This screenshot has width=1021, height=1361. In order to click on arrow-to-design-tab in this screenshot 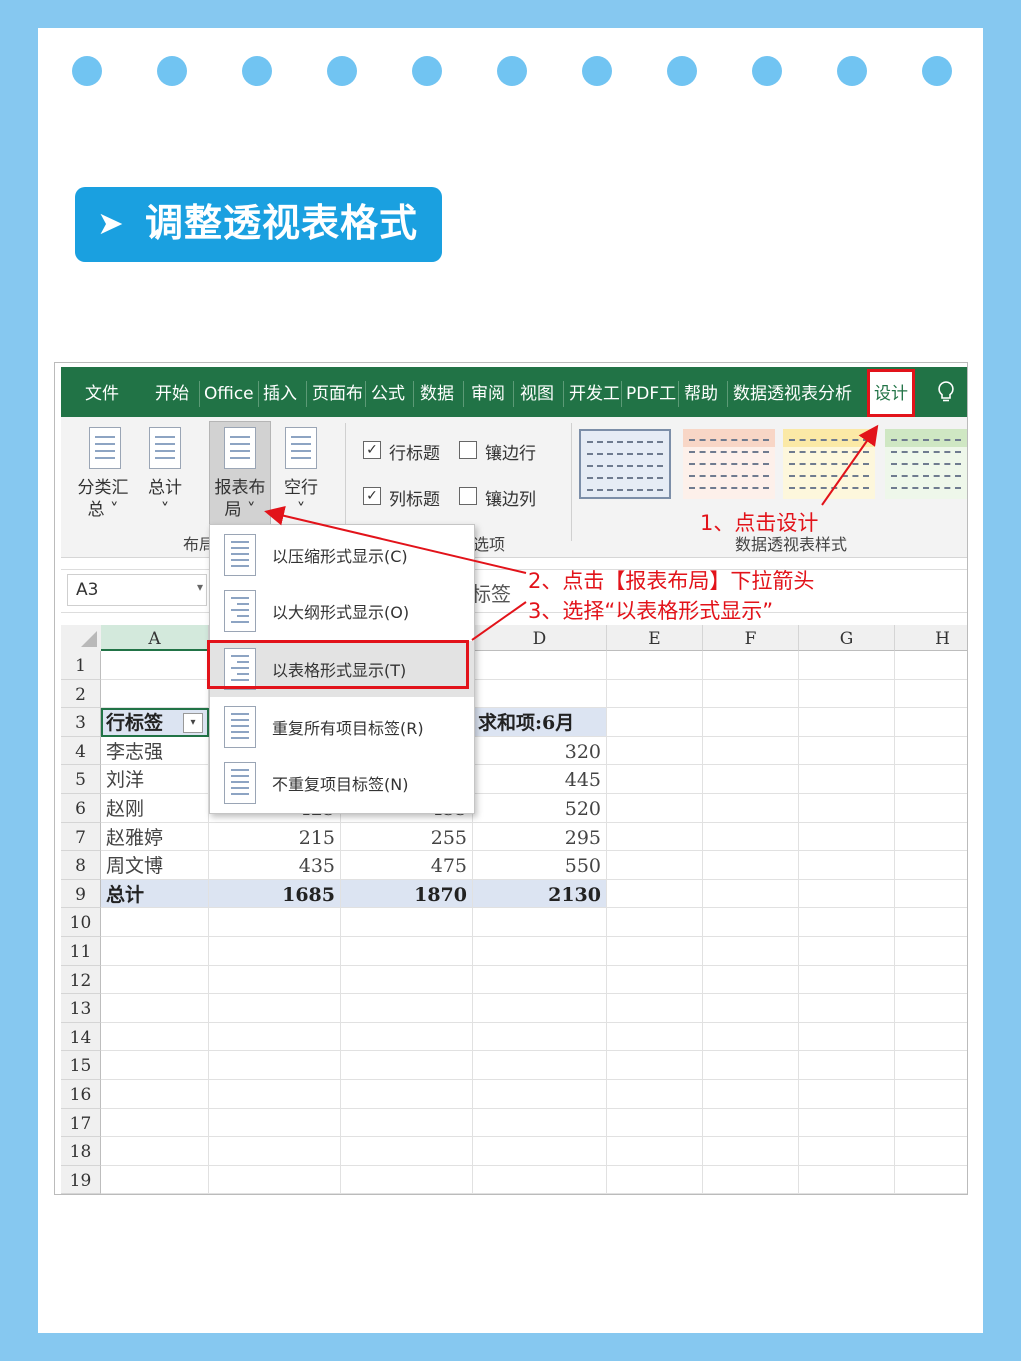, I will do `click(850, 465)`.